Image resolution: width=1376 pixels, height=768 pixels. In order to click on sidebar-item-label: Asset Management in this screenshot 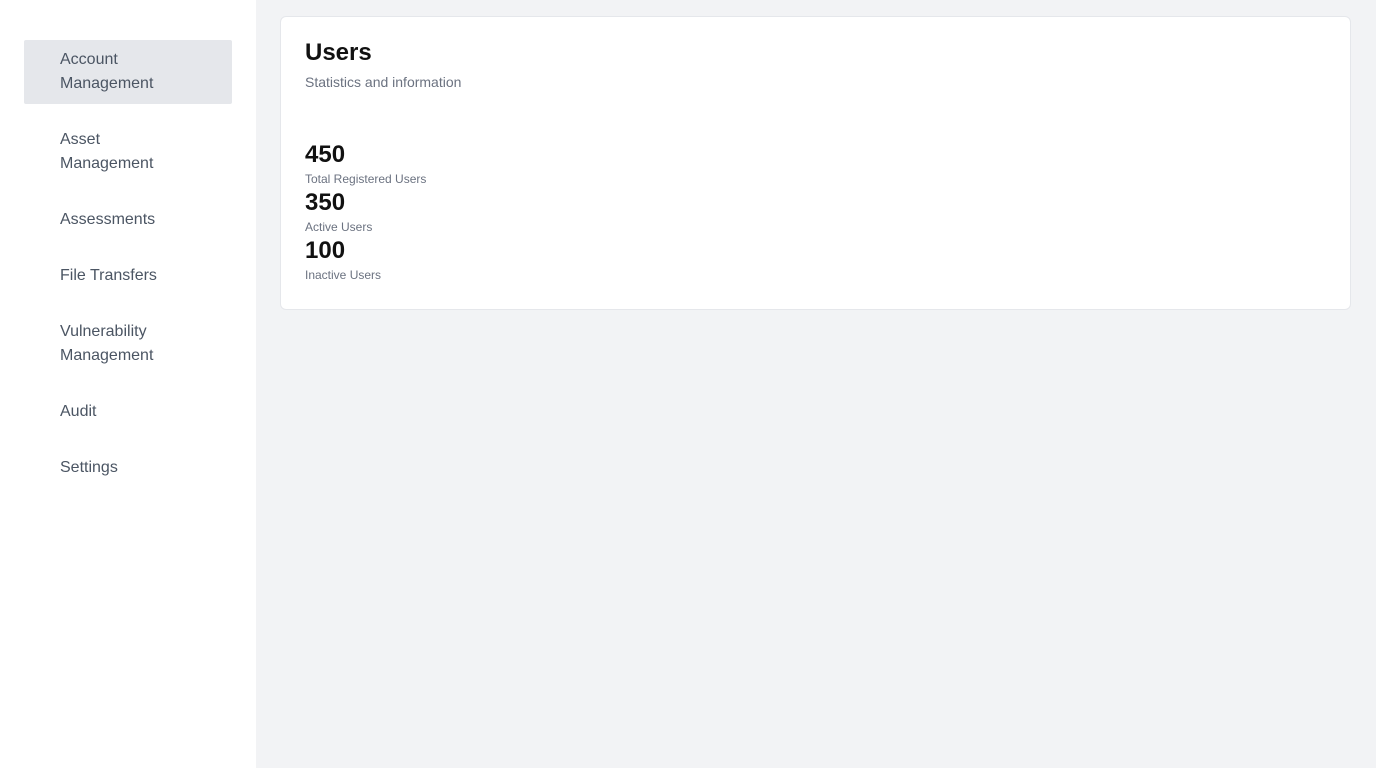, I will do `click(107, 151)`.